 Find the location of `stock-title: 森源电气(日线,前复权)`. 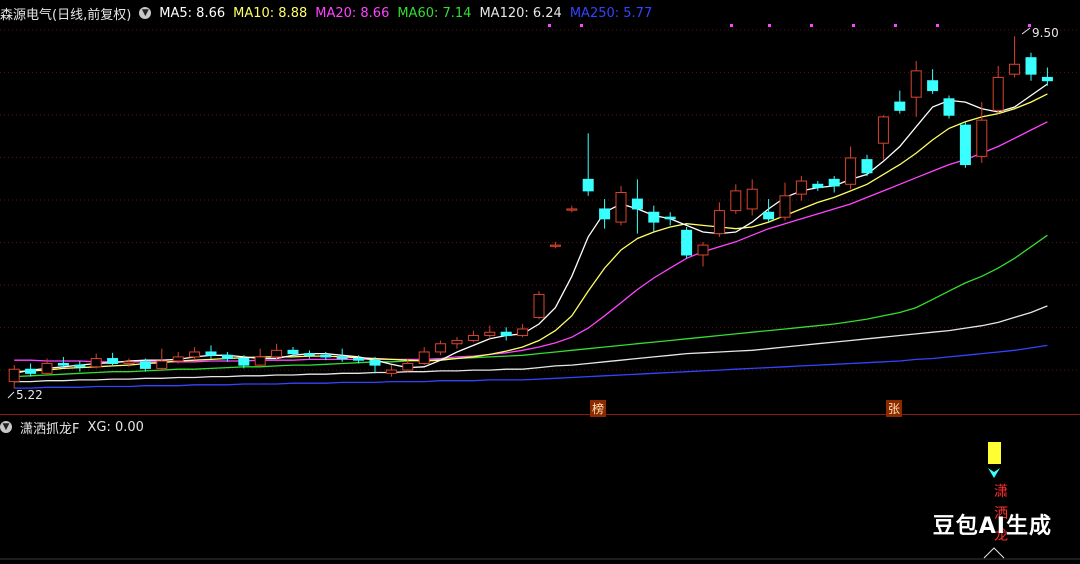

stock-title: 森源电气(日线,前复权) is located at coordinates (66, 15).